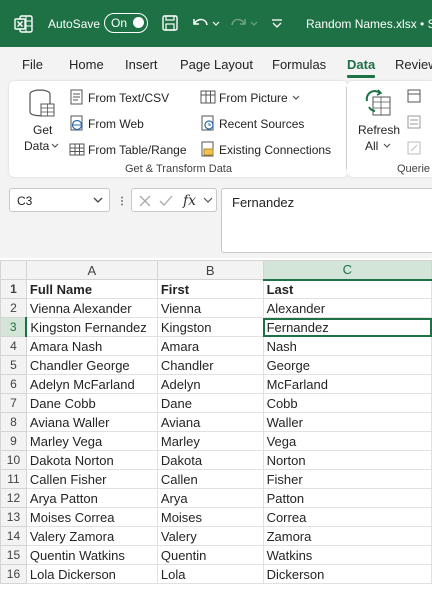  What do you see at coordinates (91, 536) in the screenshot?
I see `cell-a14: Valery Zamora` at bounding box center [91, 536].